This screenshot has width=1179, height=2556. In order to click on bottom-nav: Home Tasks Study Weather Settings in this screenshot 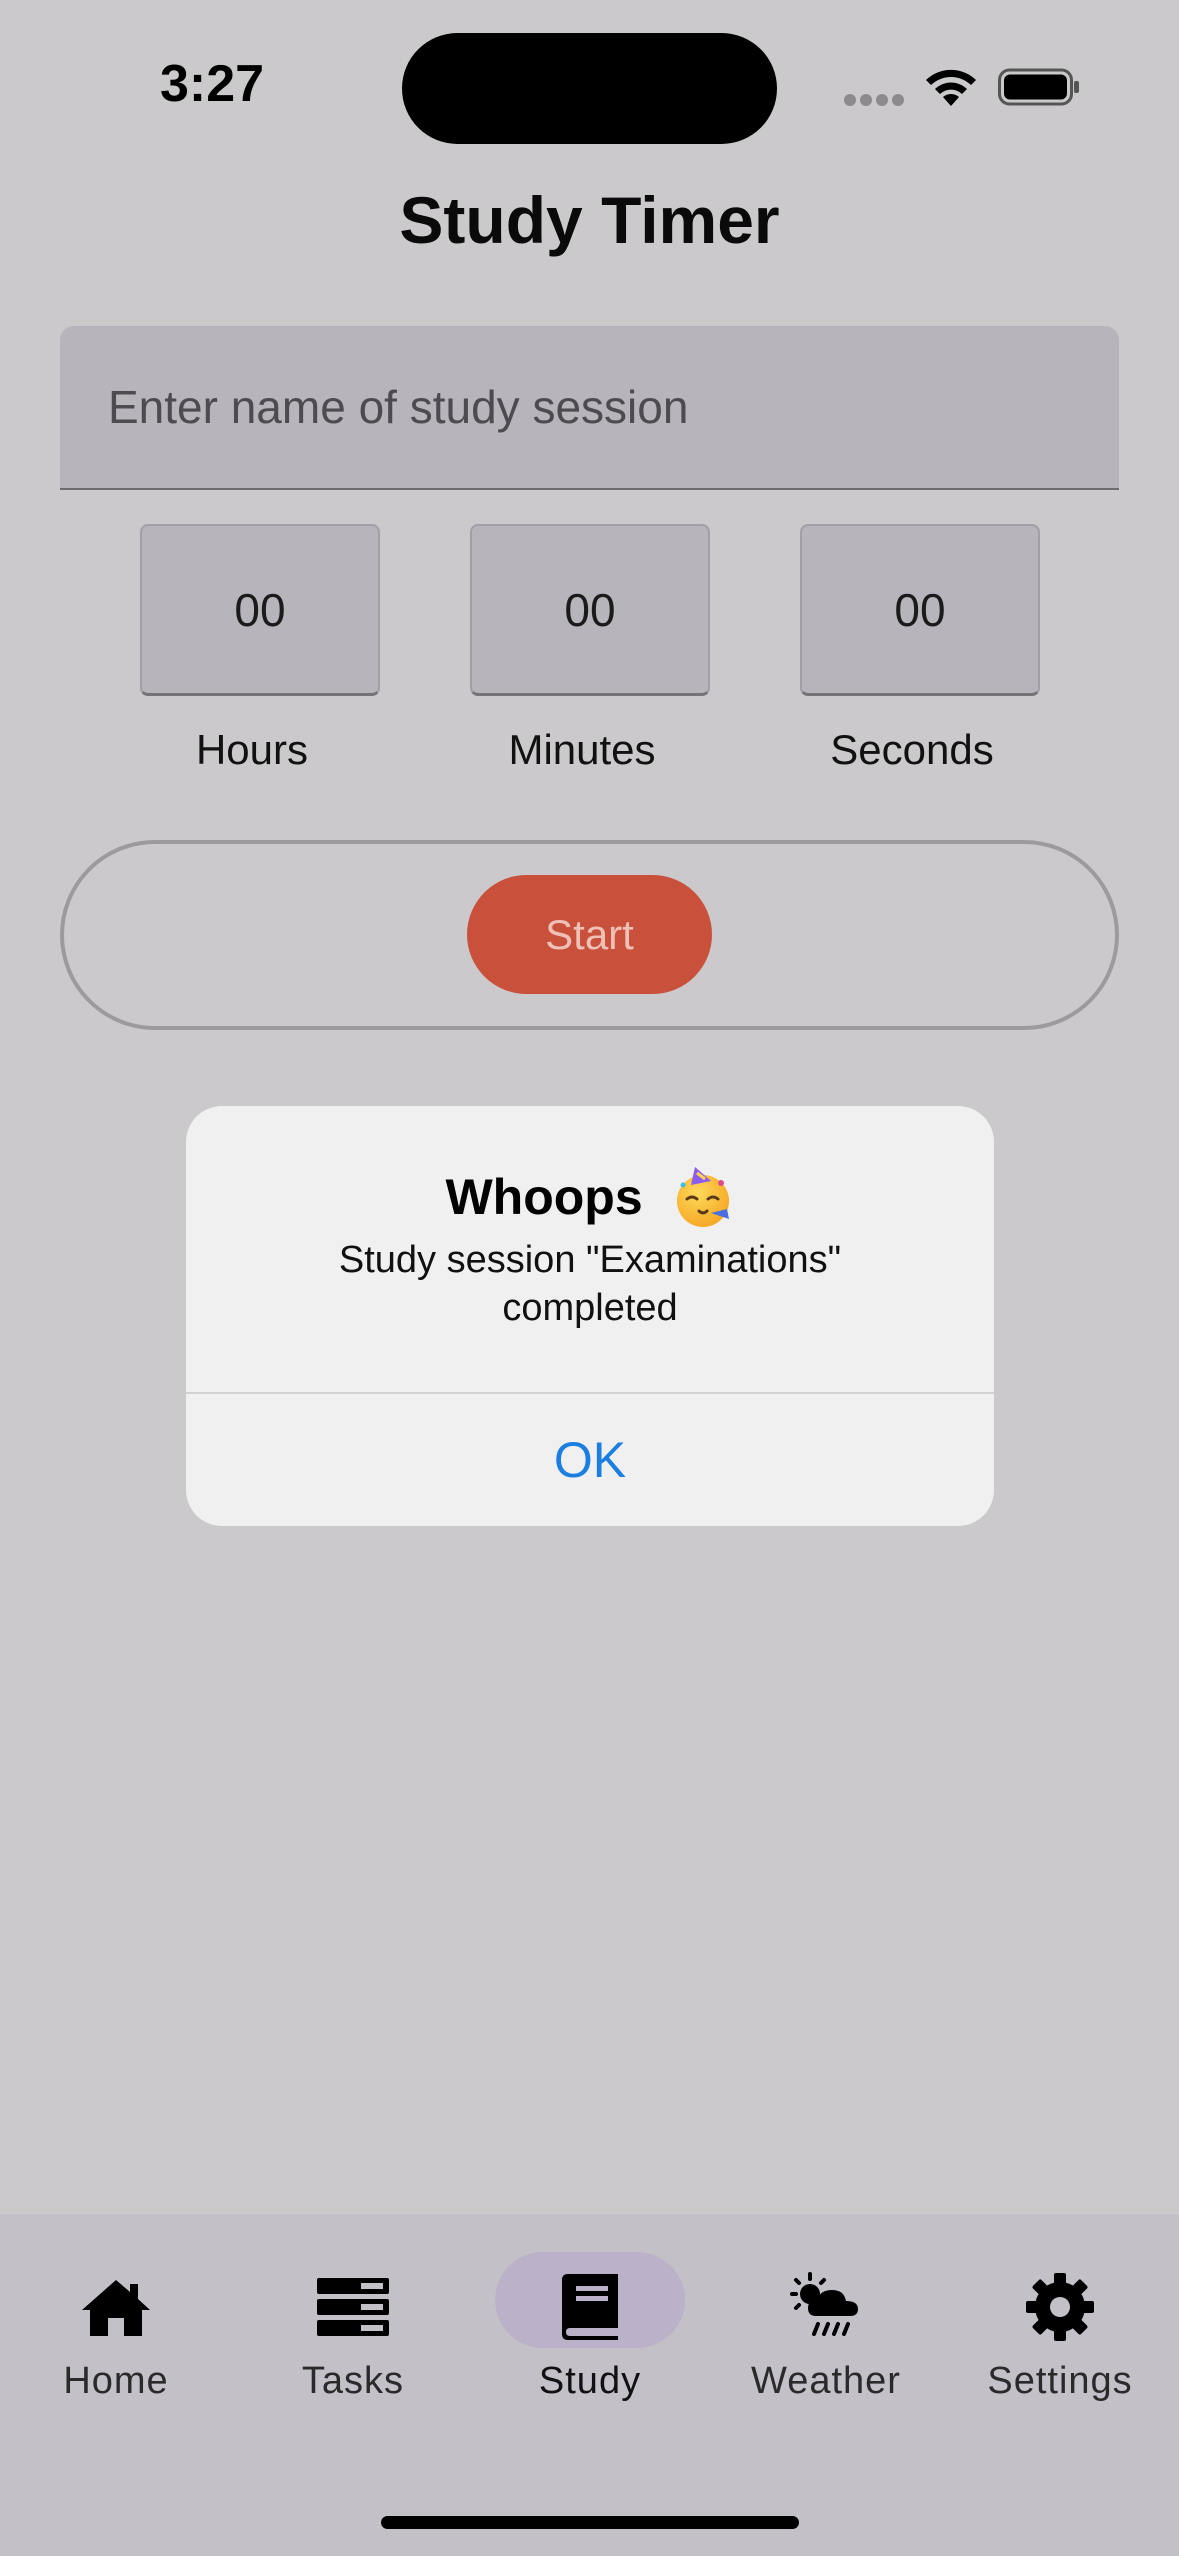, I will do `click(589, 2385)`.